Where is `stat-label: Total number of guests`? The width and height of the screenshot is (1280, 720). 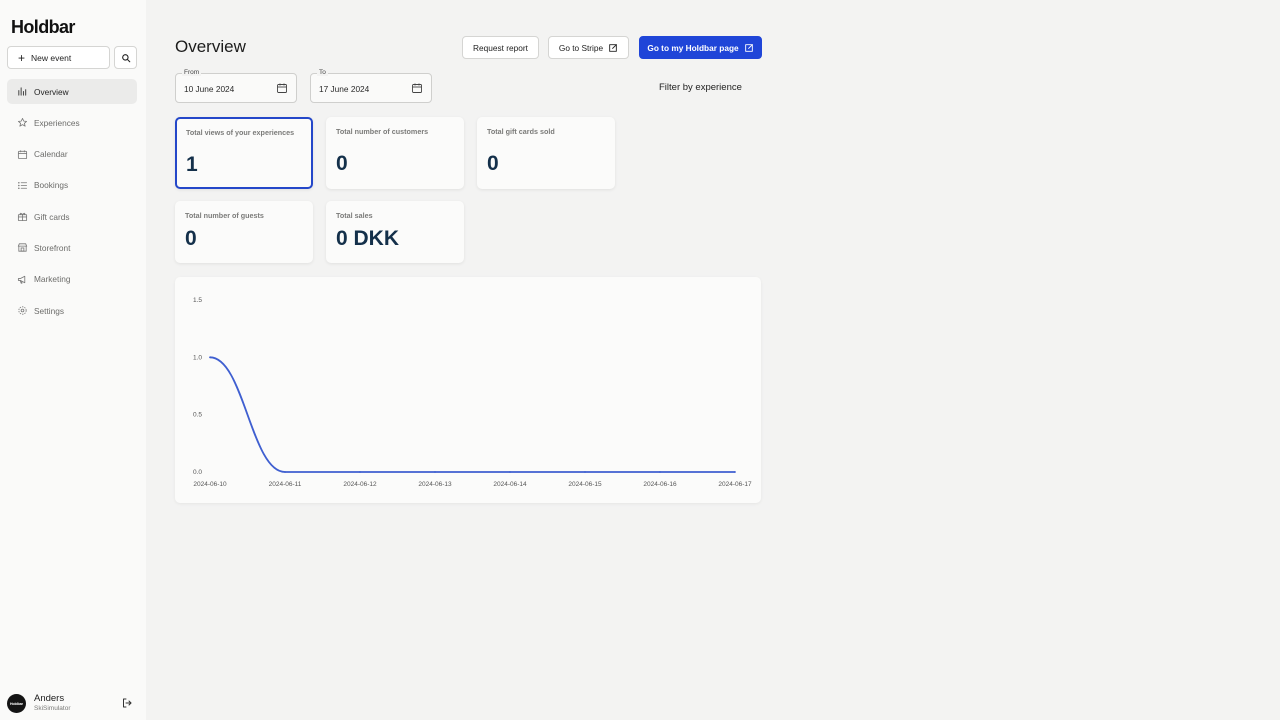
stat-label: Total number of guests is located at coordinates (224, 215).